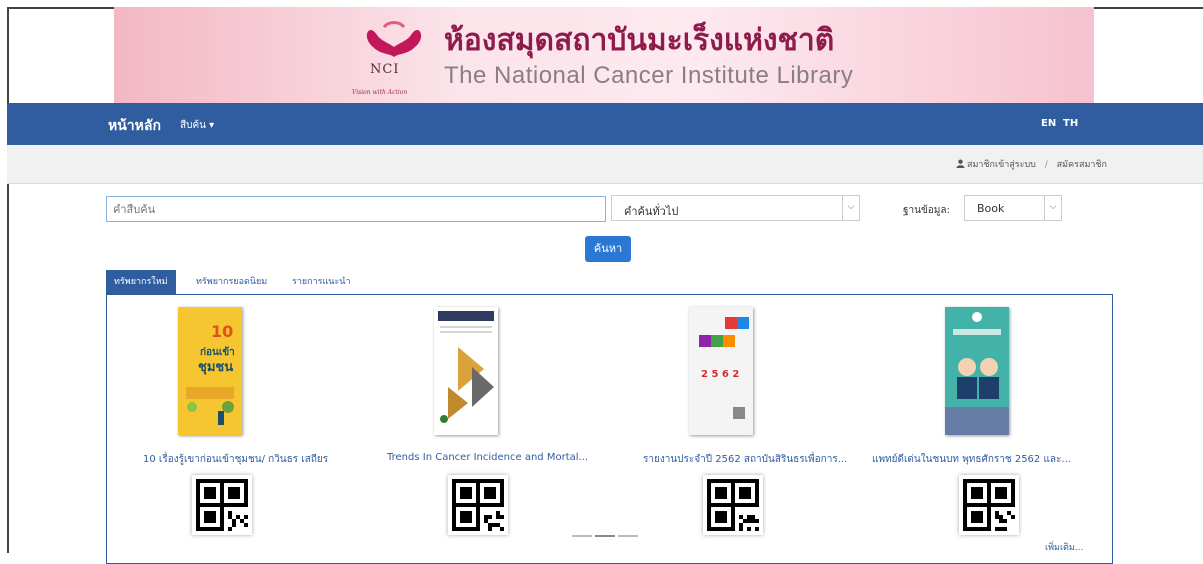 This screenshot has width=1203, height=564. I want to click on book-cover-icon: 10 ก่อนเข้า ชุมชน, so click(210, 371).